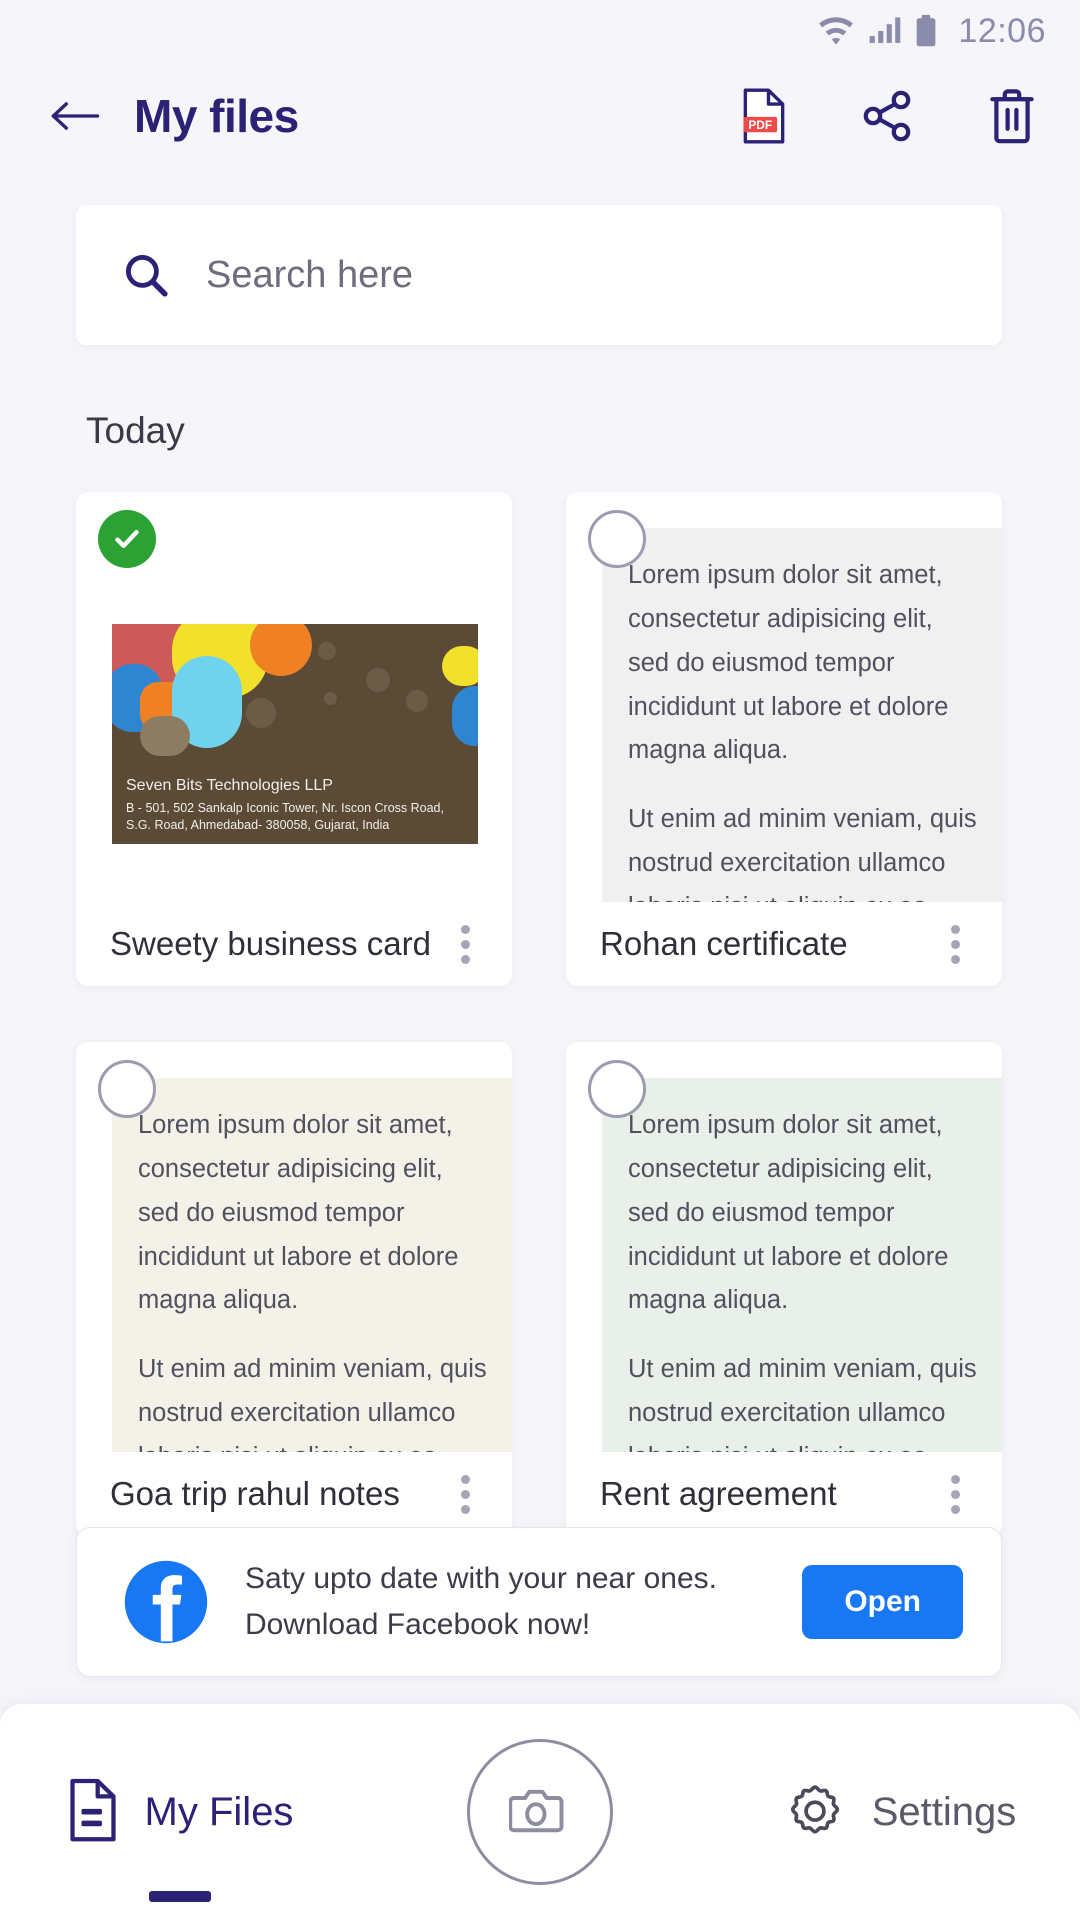 The height and width of the screenshot is (1920, 1080). Describe the element at coordinates (815, 1812) in the screenshot. I see `gear-icon` at that location.